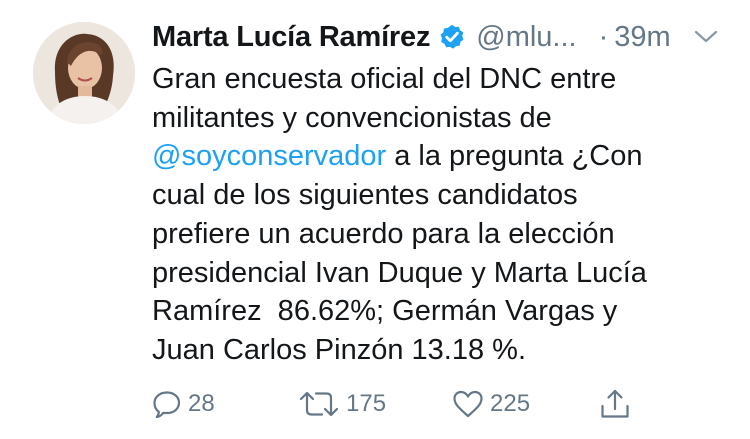 The height and width of the screenshot is (439, 750). Describe the element at coordinates (167, 404) in the screenshot. I see `reply-icon` at that location.